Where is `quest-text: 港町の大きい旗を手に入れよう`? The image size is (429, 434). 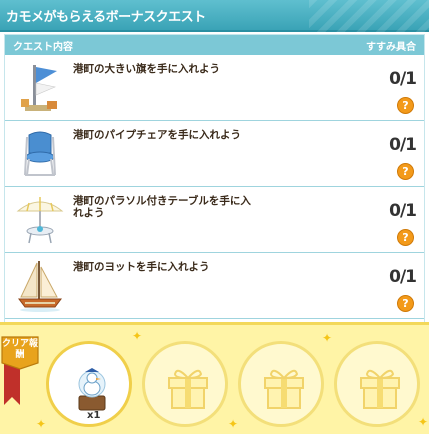 quest-text: 港町の大きい旗を手に入れよう is located at coordinates (146, 69).